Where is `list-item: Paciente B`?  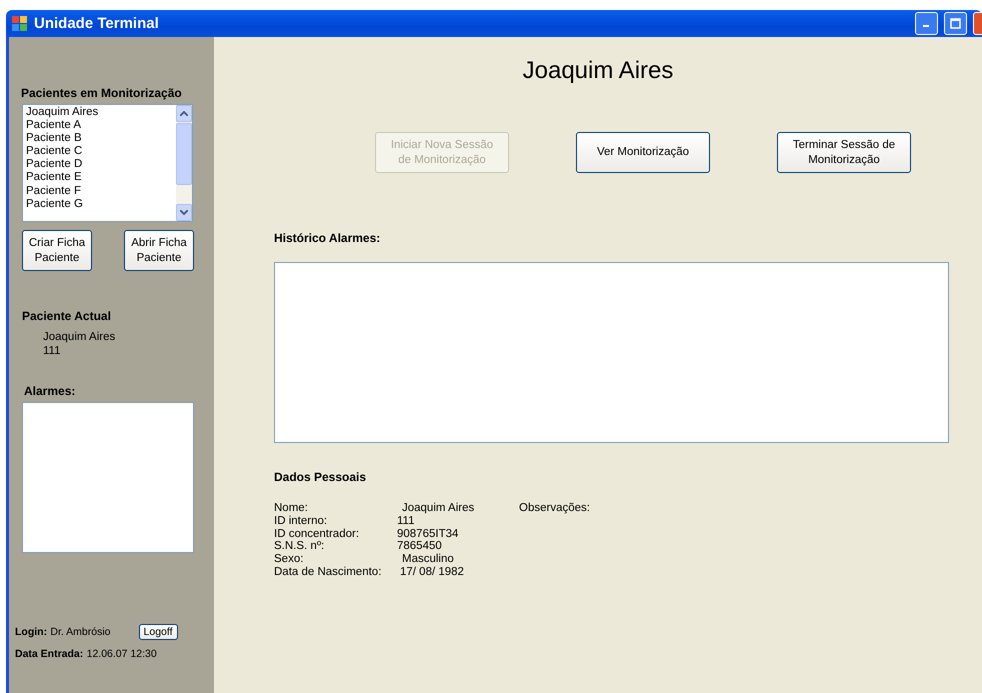
list-item: Paciente B is located at coordinates (99, 139).